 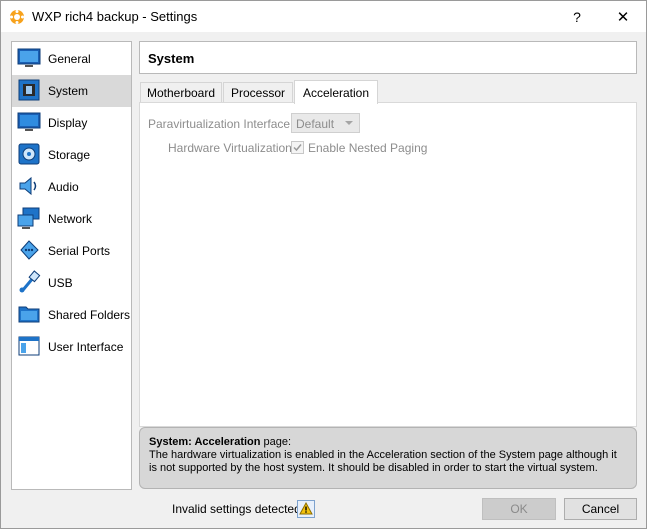 I want to click on paravirtualization-select: Default, so click(x=325, y=123).